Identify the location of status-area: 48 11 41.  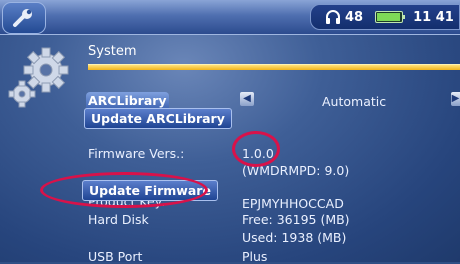
(385, 17).